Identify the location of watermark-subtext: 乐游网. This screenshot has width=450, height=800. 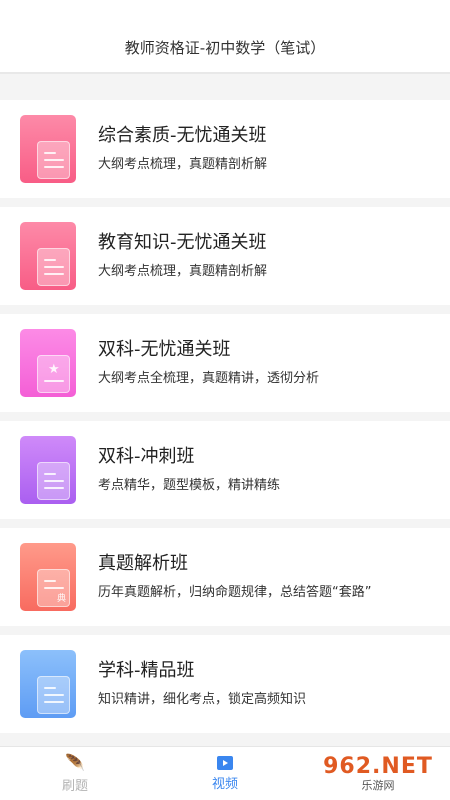
(378, 785).